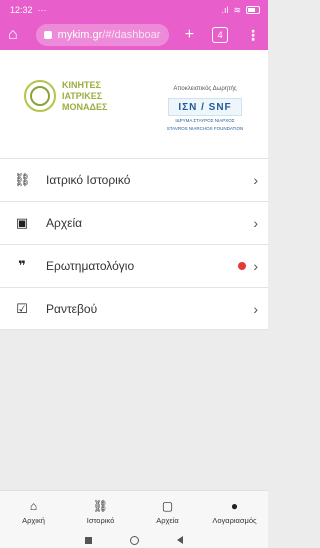 The width and height of the screenshot is (320, 548). I want to click on tab-switcher-button: 4, so click(220, 35).